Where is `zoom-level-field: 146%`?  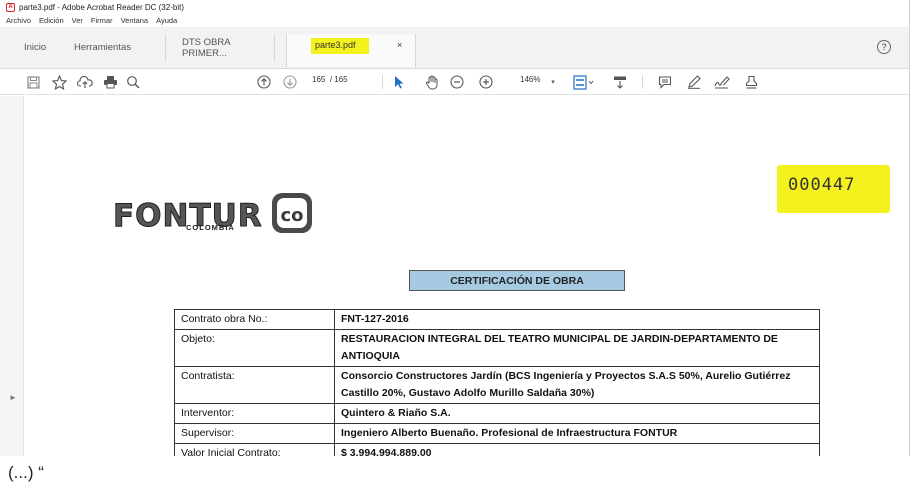 zoom-level-field: 146% is located at coordinates (530, 79).